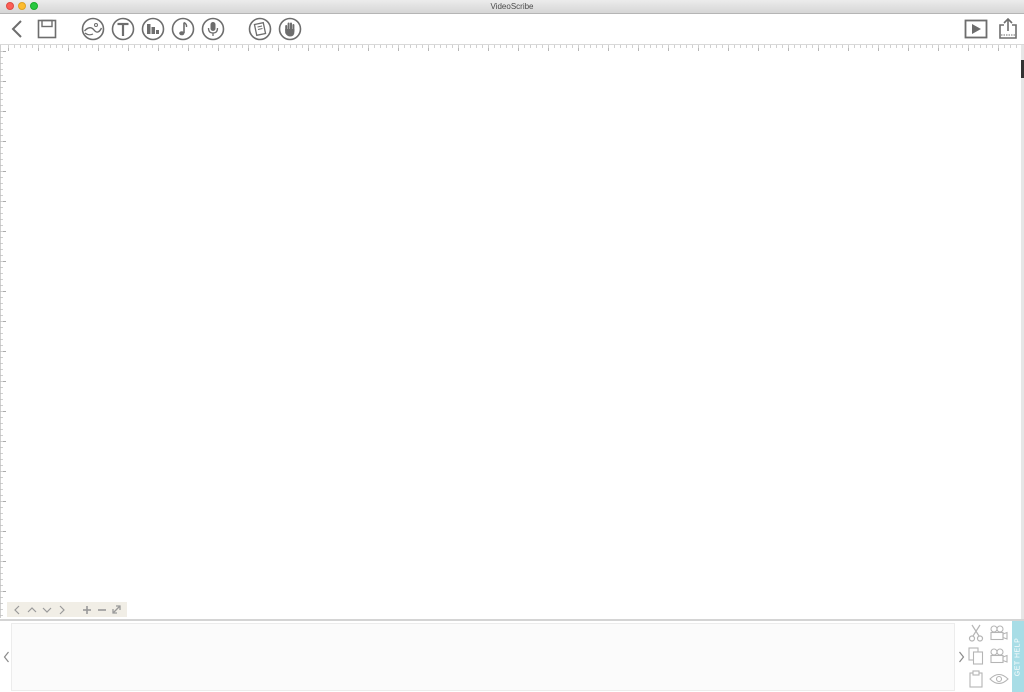  I want to click on background-button, so click(260, 29).